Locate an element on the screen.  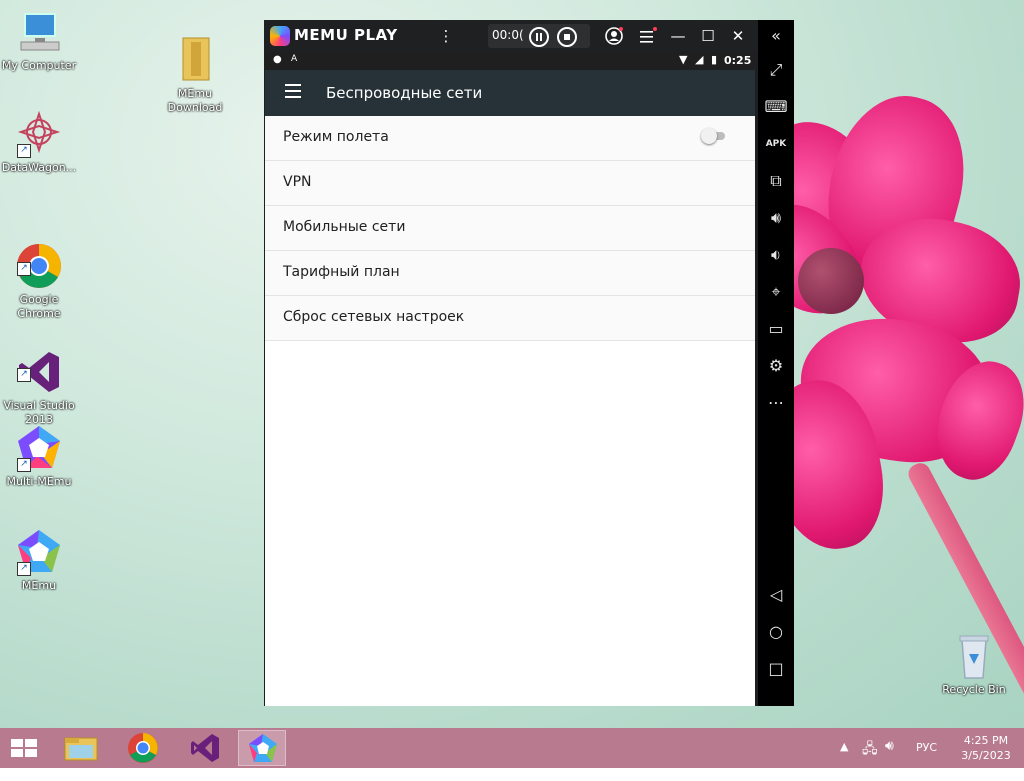
home-icon: ○ is located at coordinates (776, 632).